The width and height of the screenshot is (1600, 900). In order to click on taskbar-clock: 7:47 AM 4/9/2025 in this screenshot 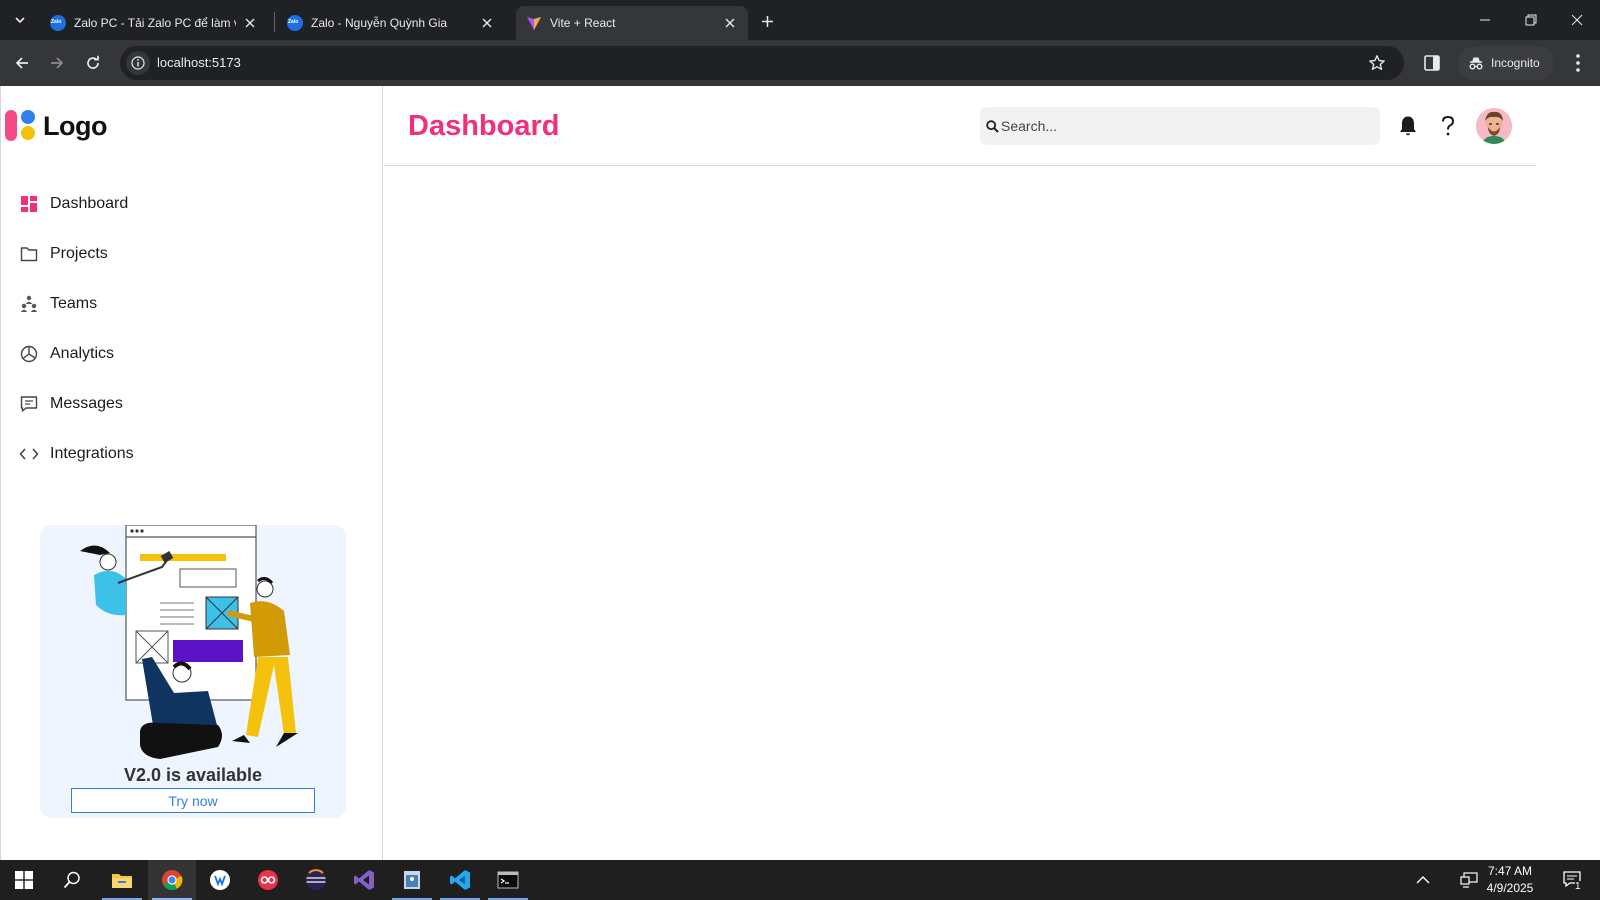, I will do `click(1510, 880)`.